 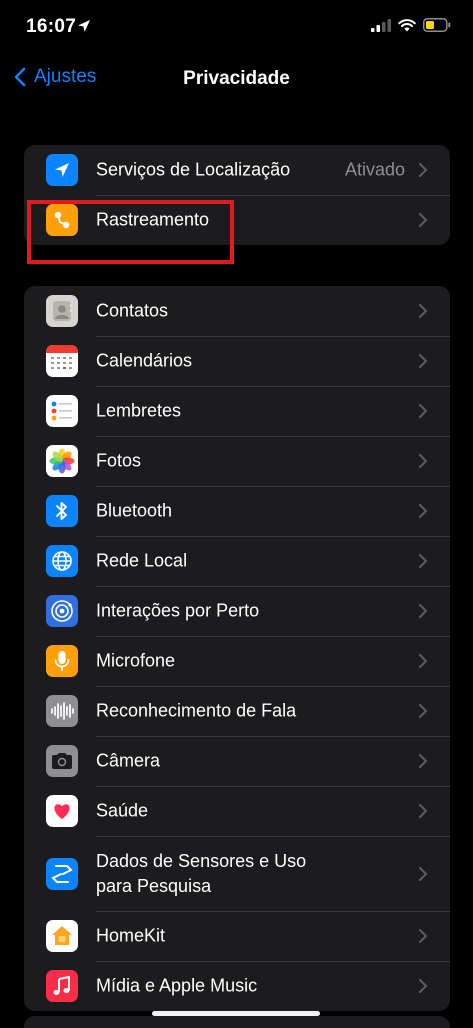 I want to click on bluetooth-icon, so click(x=62, y=511).